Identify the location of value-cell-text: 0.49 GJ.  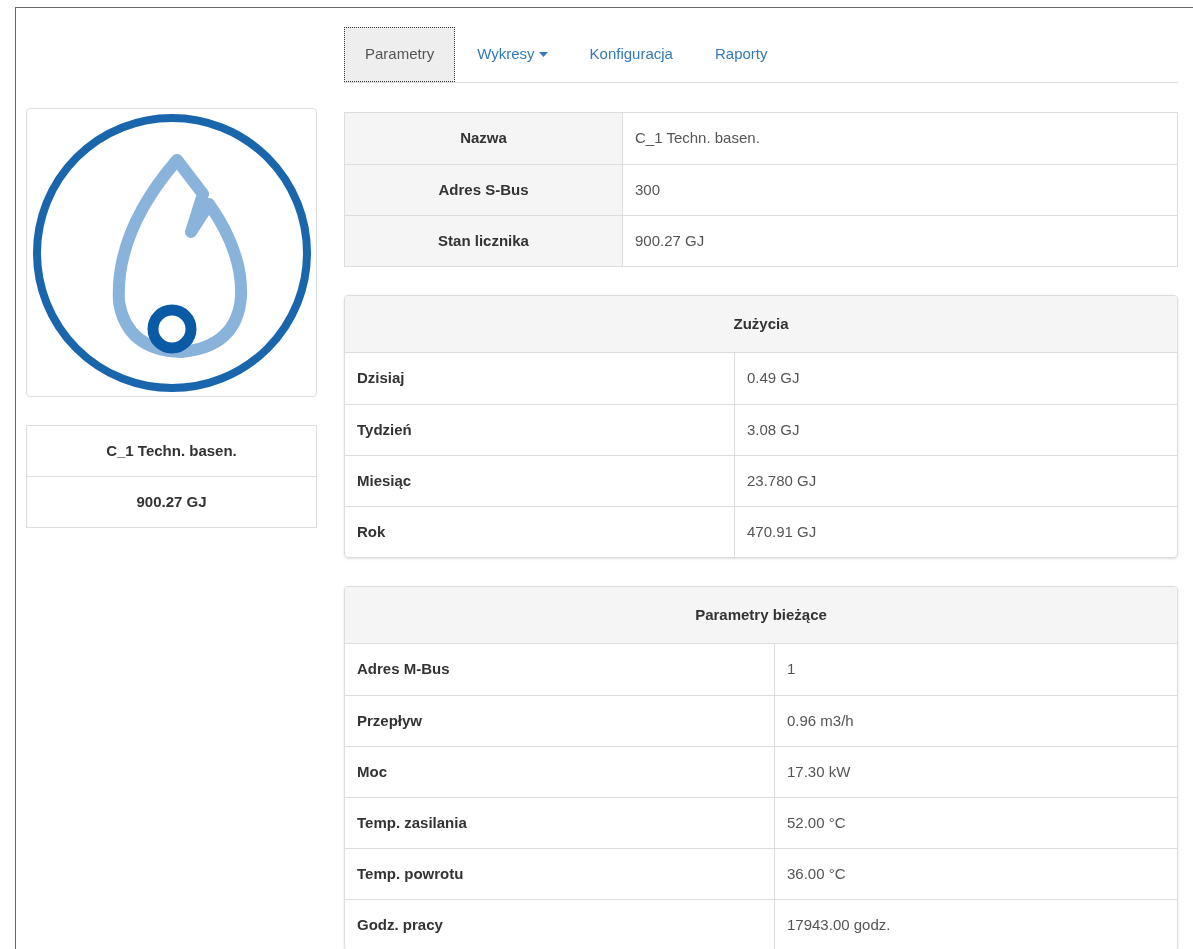
(773, 378).